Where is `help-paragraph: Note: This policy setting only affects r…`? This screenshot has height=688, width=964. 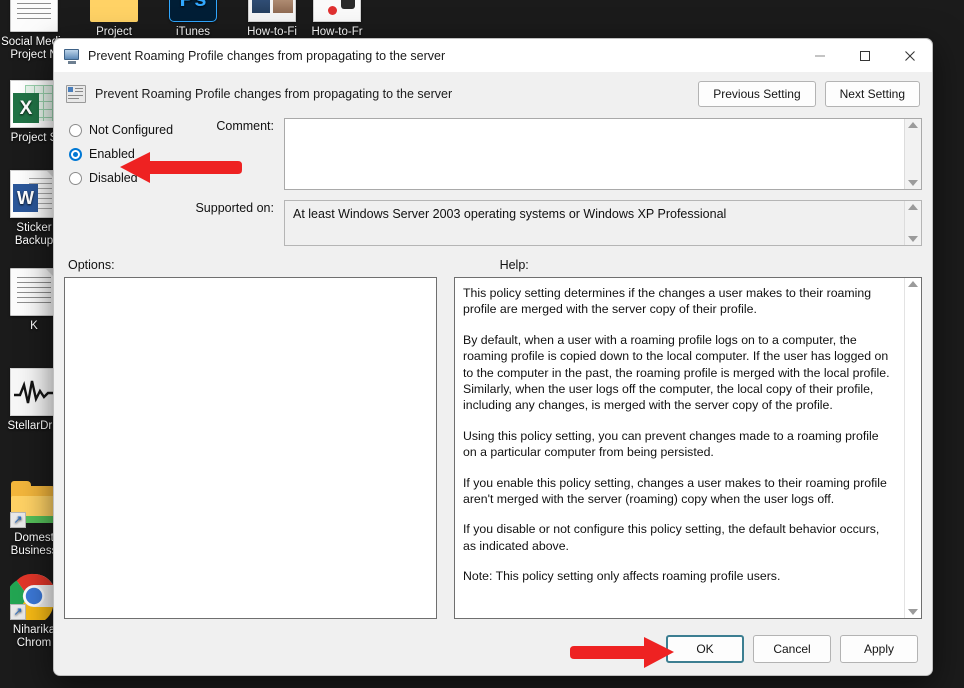
help-paragraph: Note: This policy setting only affects r… is located at coordinates (622, 576).